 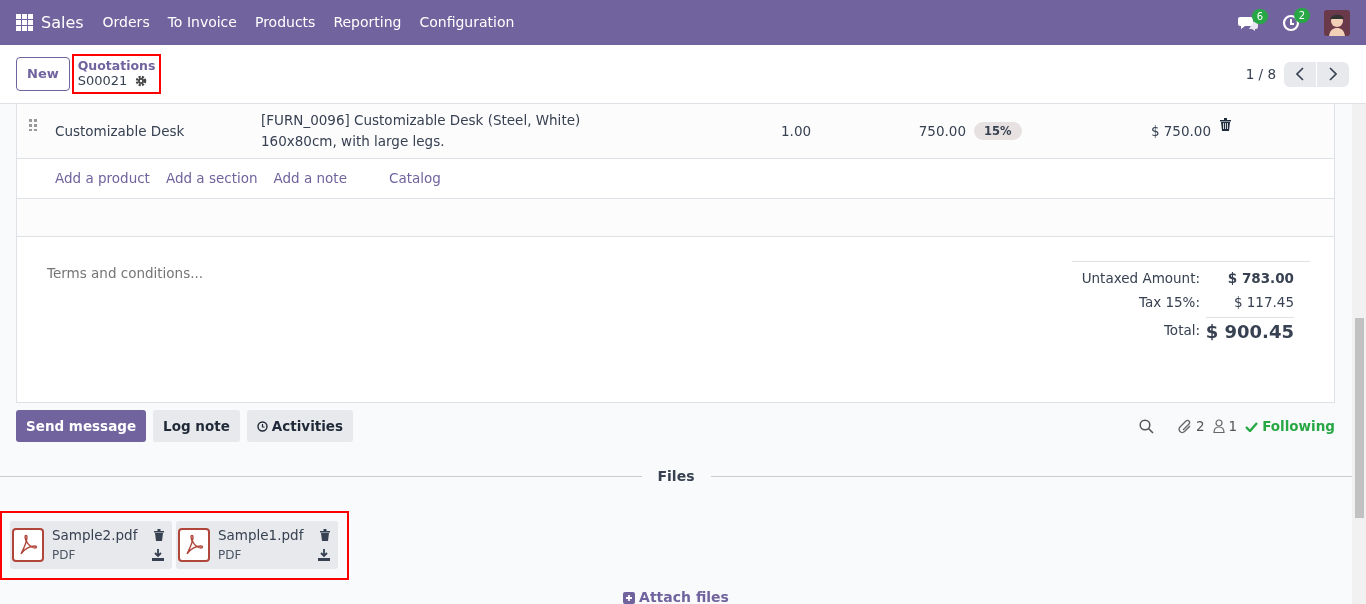 I want to click on next-button, so click(x=1333, y=74).